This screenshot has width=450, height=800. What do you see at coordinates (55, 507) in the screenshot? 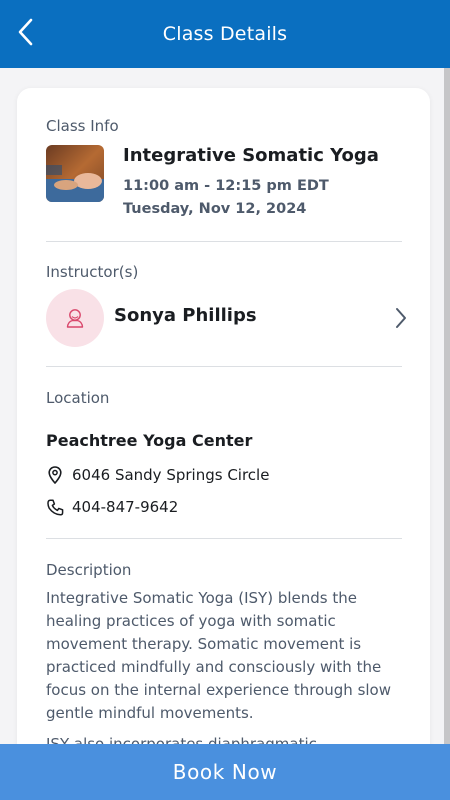
I see `phone-icon` at bounding box center [55, 507].